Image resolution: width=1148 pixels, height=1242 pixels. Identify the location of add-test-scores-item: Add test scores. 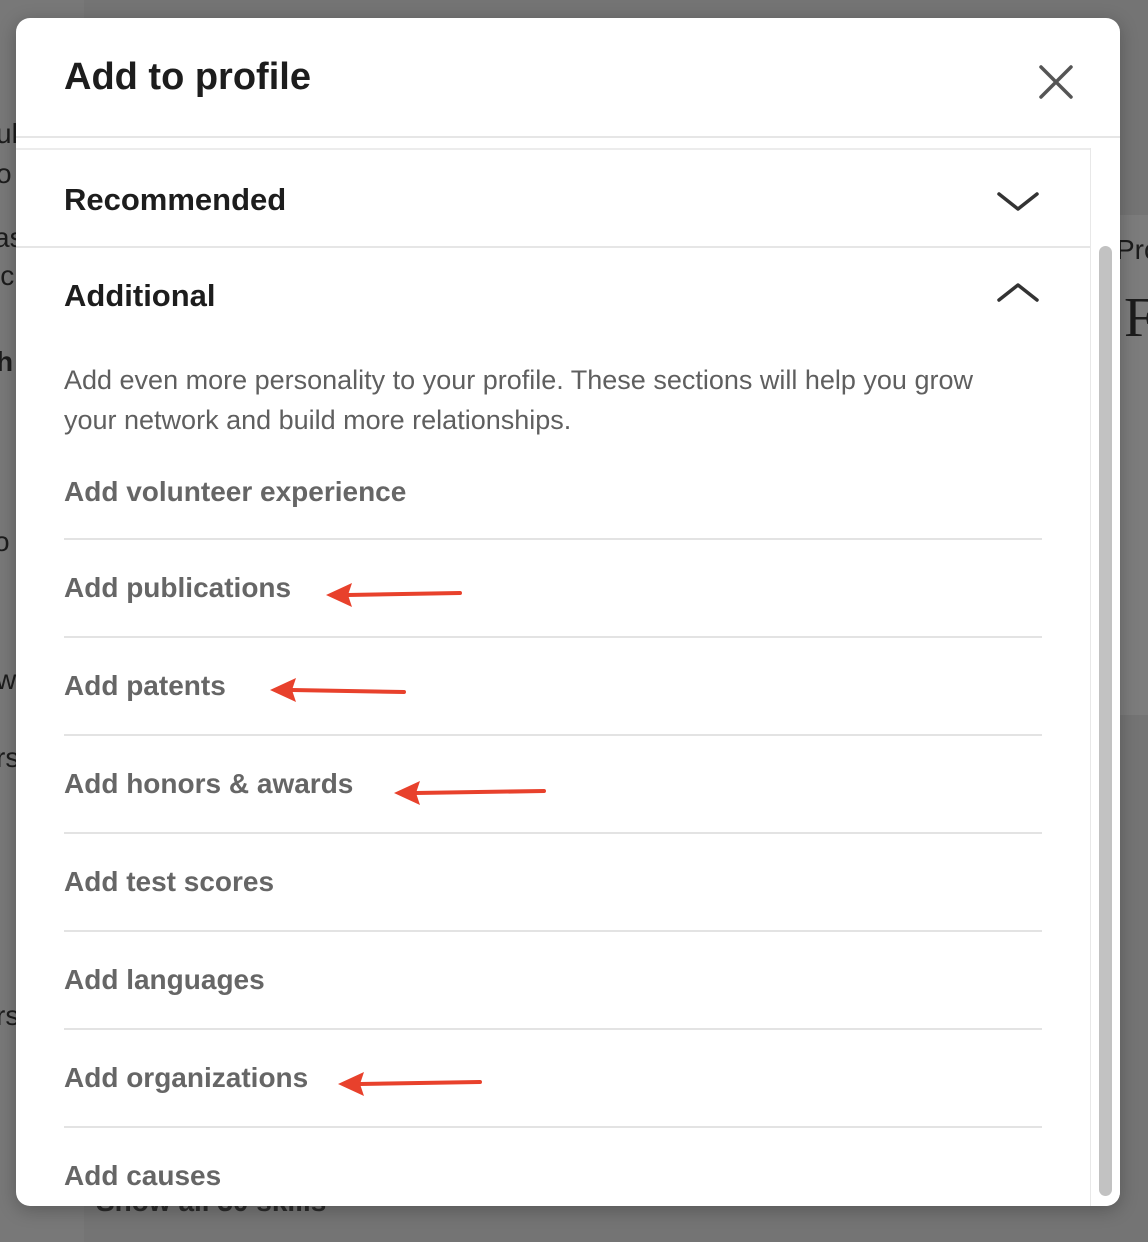
(553, 883).